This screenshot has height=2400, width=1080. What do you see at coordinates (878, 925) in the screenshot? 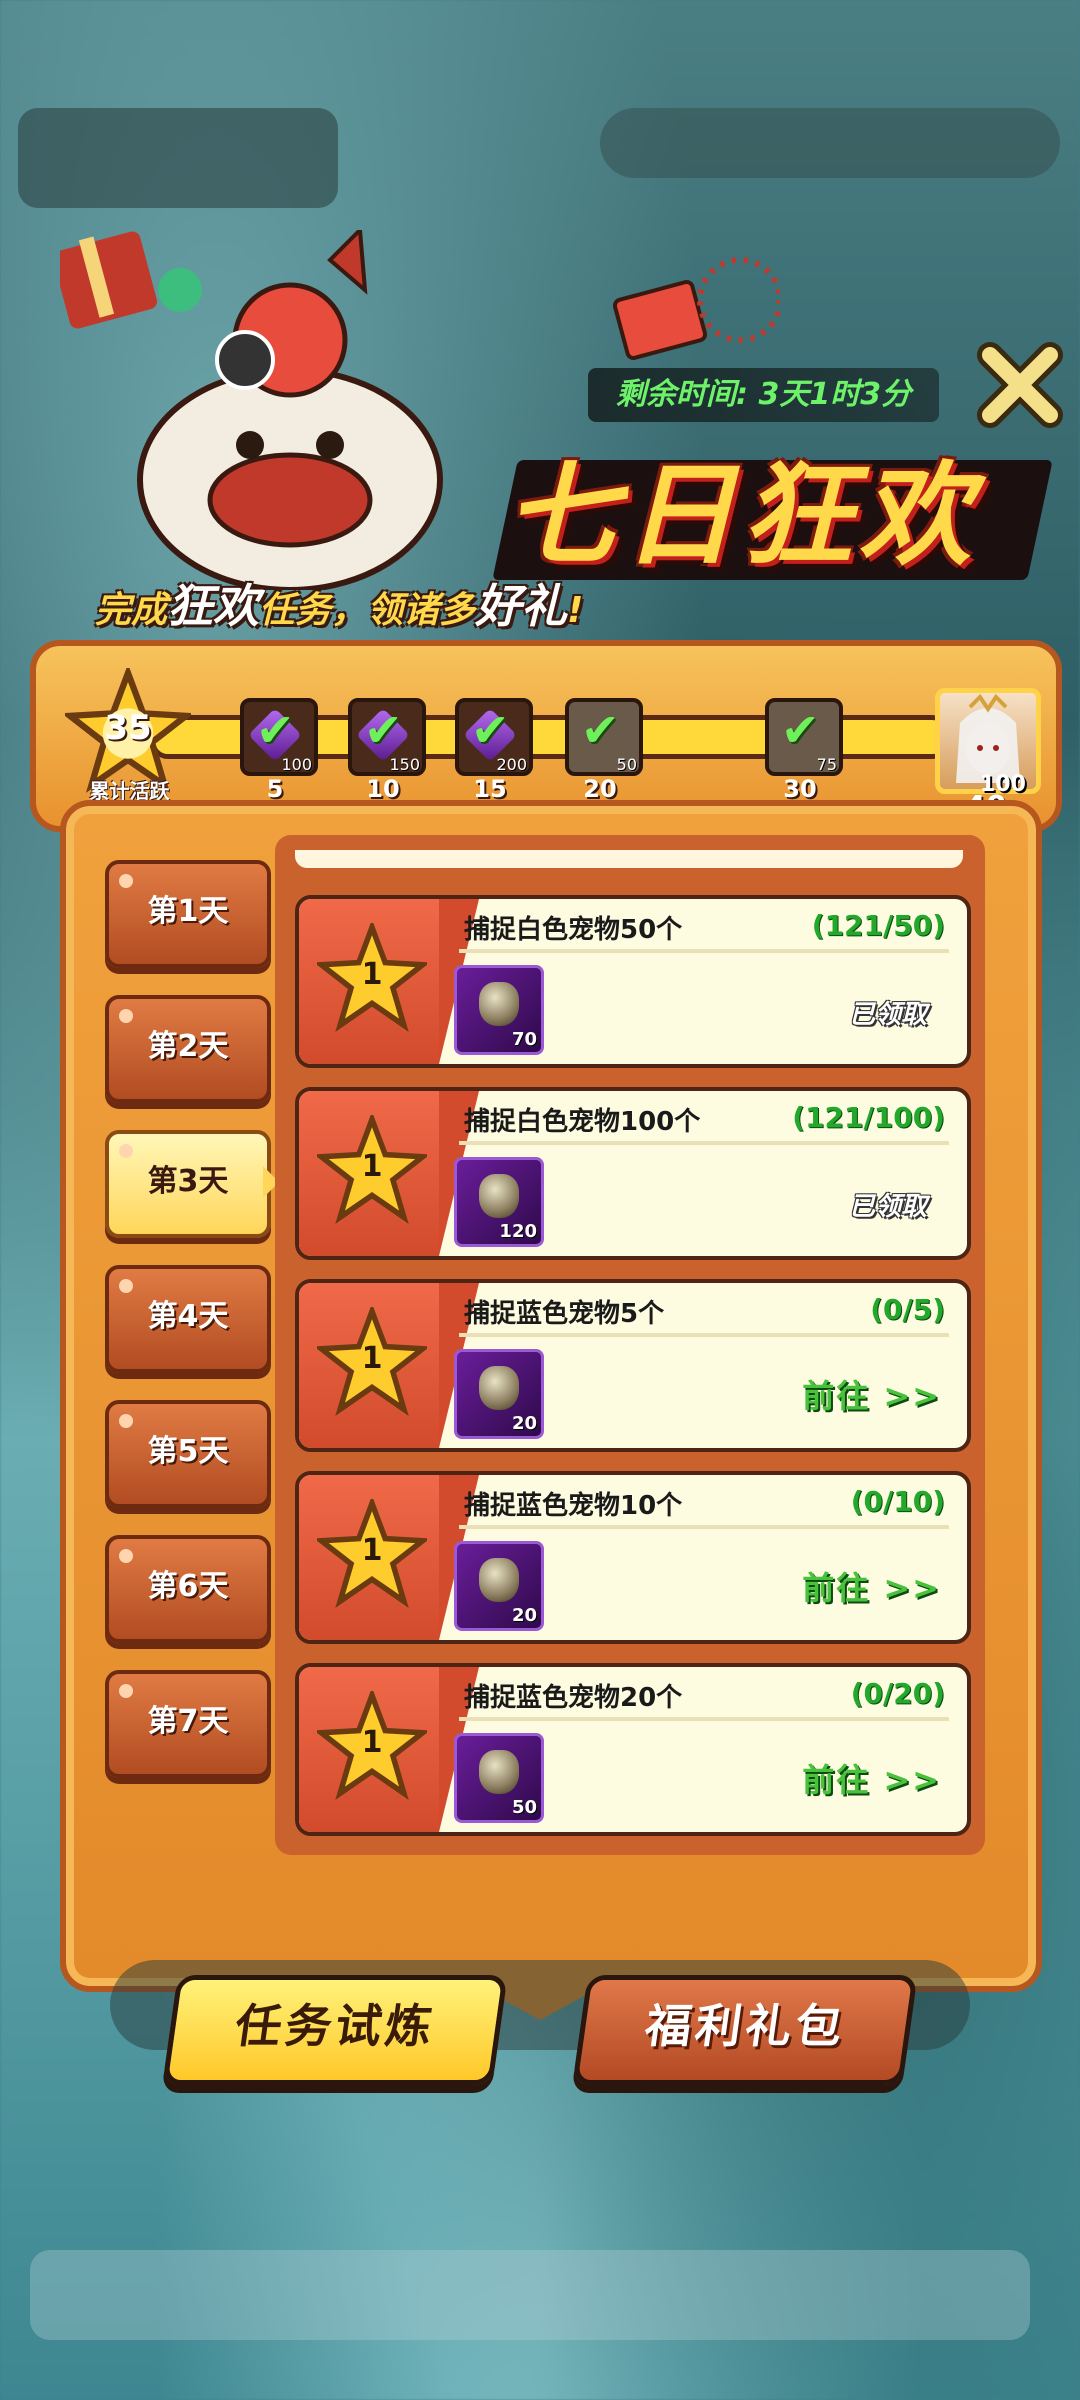
I see `task-progress: (121/50)` at bounding box center [878, 925].